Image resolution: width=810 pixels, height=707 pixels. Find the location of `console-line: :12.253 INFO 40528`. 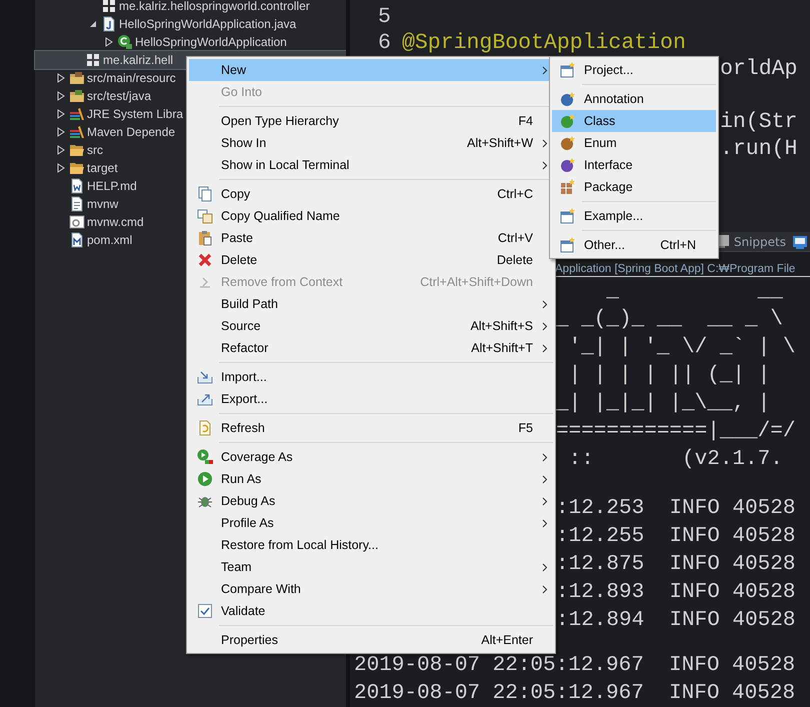

console-line: :12.253 INFO 40528 is located at coordinates (676, 508).